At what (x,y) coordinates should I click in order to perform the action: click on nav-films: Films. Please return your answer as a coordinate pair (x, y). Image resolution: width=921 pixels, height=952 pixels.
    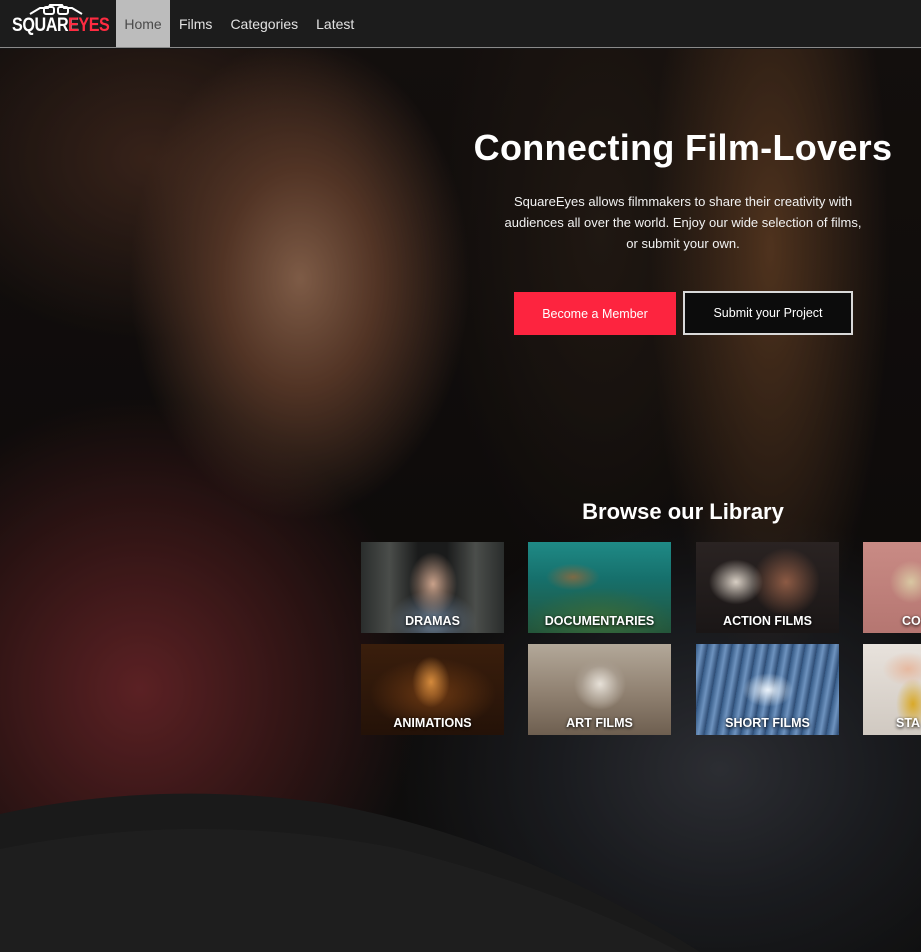
    Looking at the image, I should click on (195, 23).